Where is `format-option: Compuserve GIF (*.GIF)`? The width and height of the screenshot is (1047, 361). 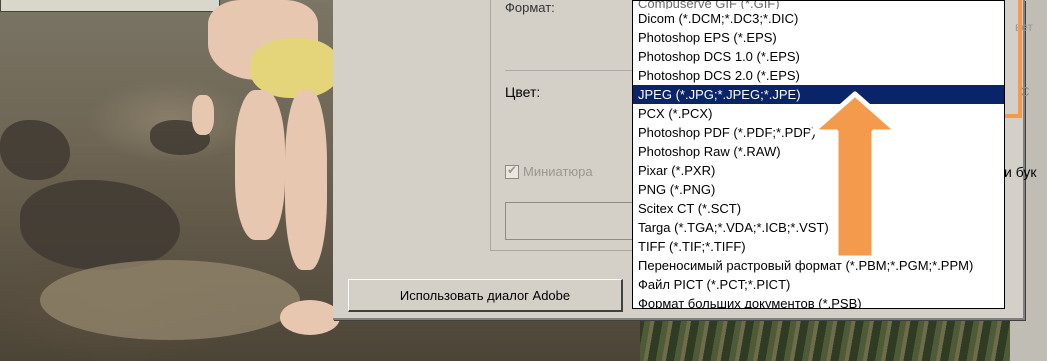
format-option: Compuserve GIF (*.GIF) is located at coordinates (818, 5).